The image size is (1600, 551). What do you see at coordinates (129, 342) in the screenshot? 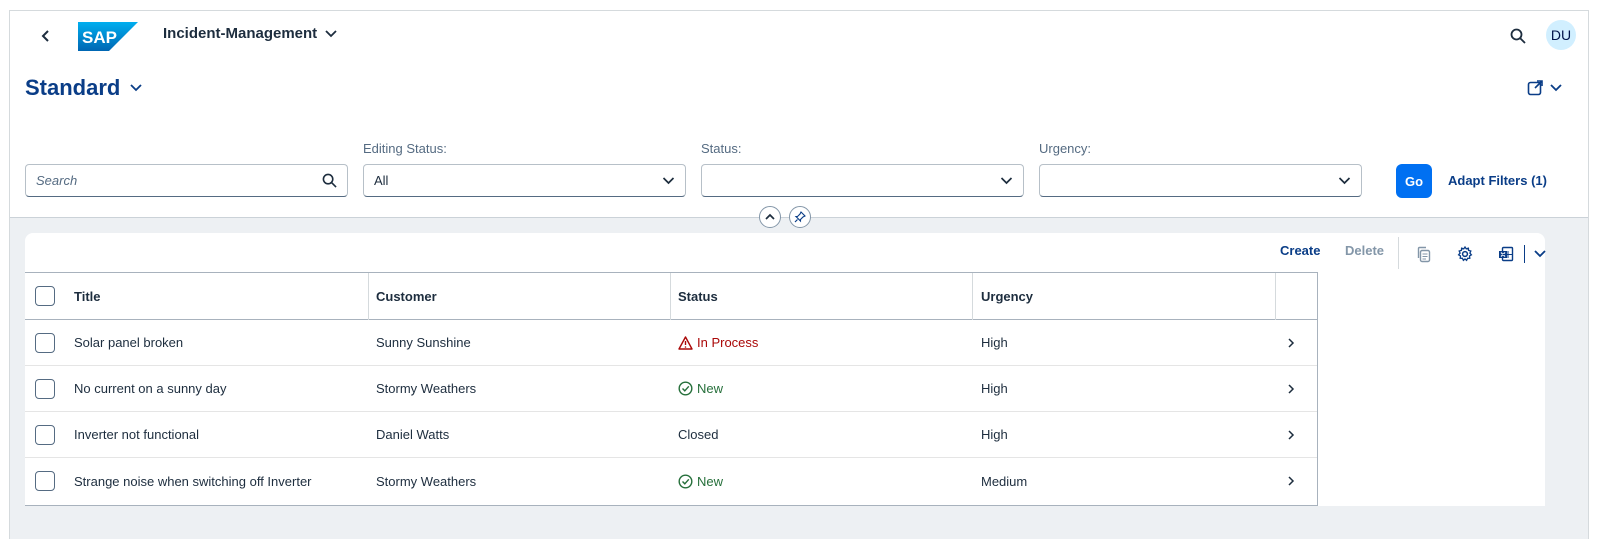
I see `cell-title: Solar panel broken` at bounding box center [129, 342].